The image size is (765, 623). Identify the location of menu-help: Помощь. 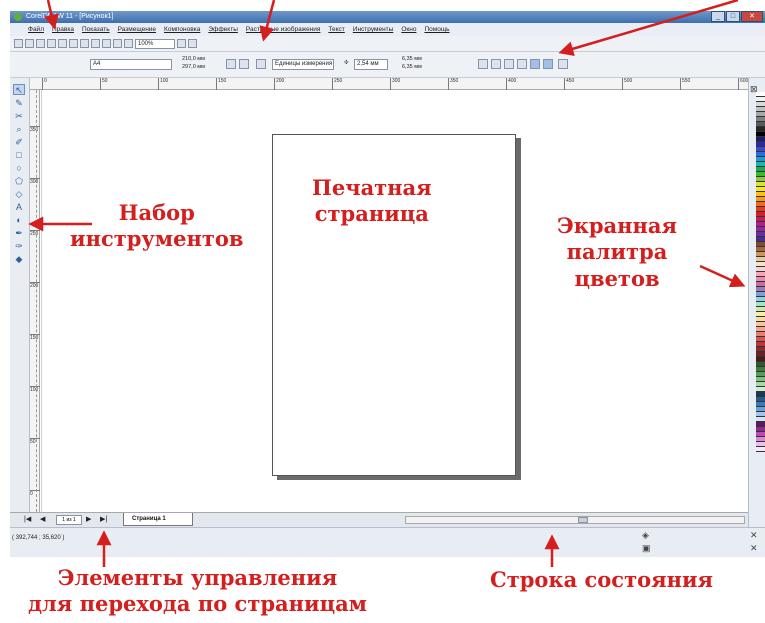
(436, 29).